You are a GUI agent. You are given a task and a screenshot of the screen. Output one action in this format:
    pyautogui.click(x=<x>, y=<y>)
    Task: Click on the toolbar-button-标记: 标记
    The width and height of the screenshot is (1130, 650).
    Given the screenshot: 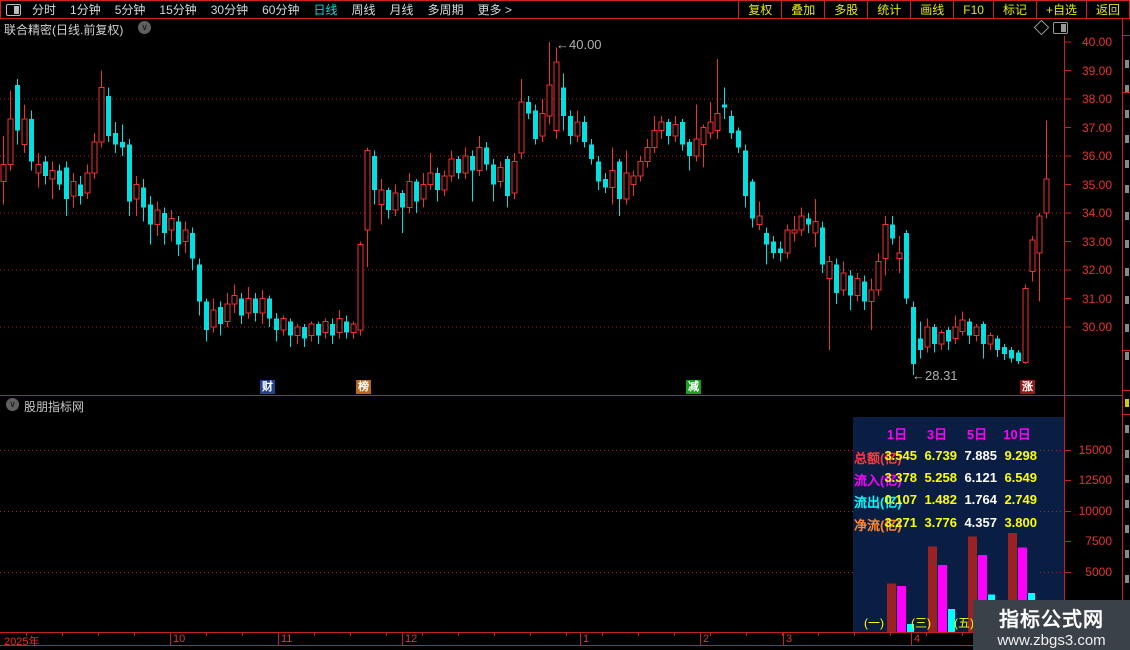 What is the action you would take?
    pyautogui.click(x=1014, y=9)
    